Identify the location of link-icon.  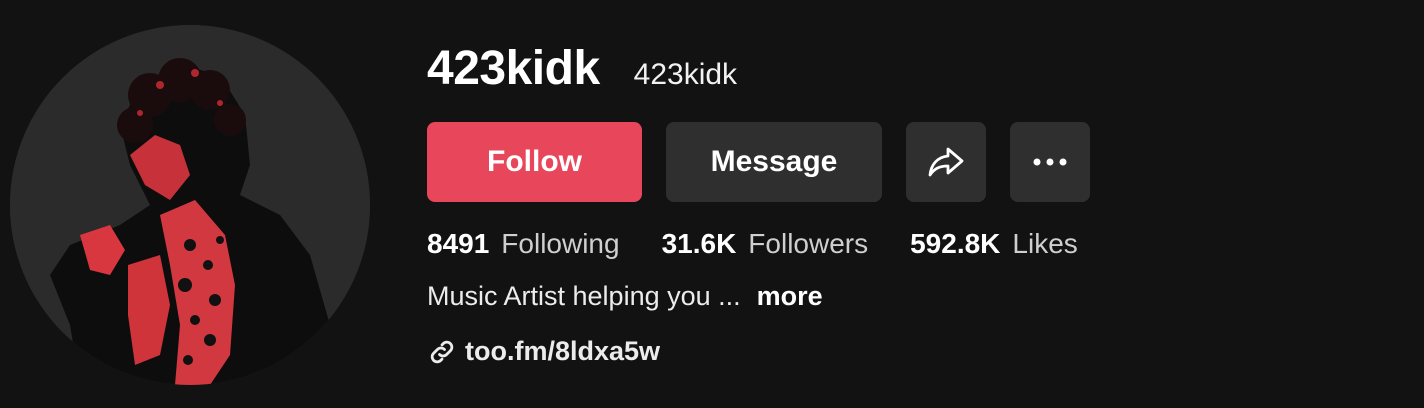
(442, 351).